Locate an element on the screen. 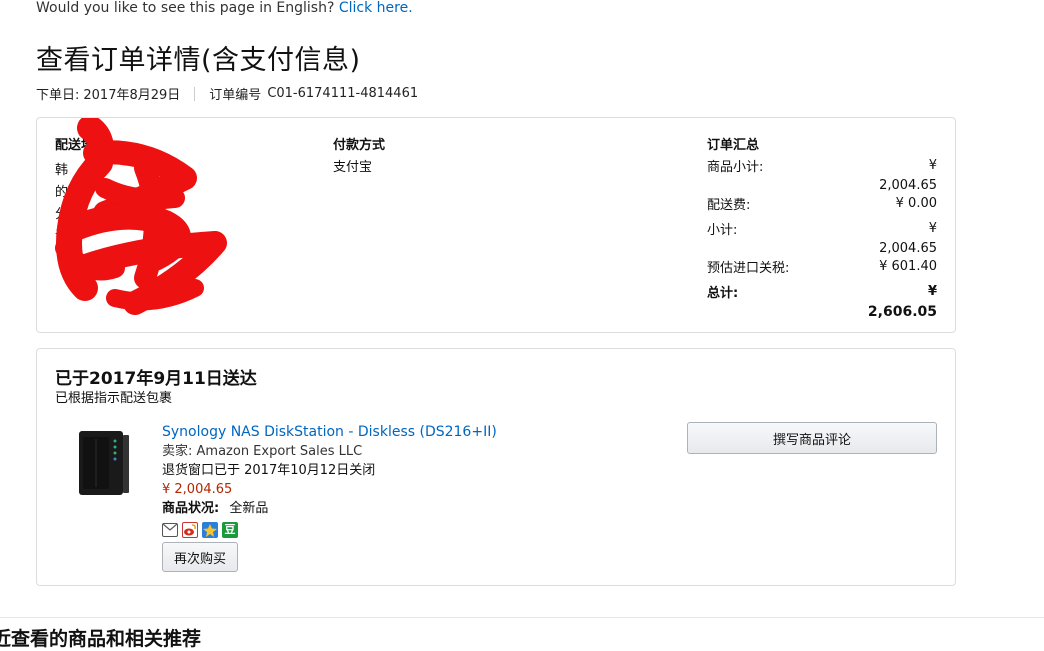 The width and height of the screenshot is (1044, 651). payment-method: 支付宝 is located at coordinates (353, 167).